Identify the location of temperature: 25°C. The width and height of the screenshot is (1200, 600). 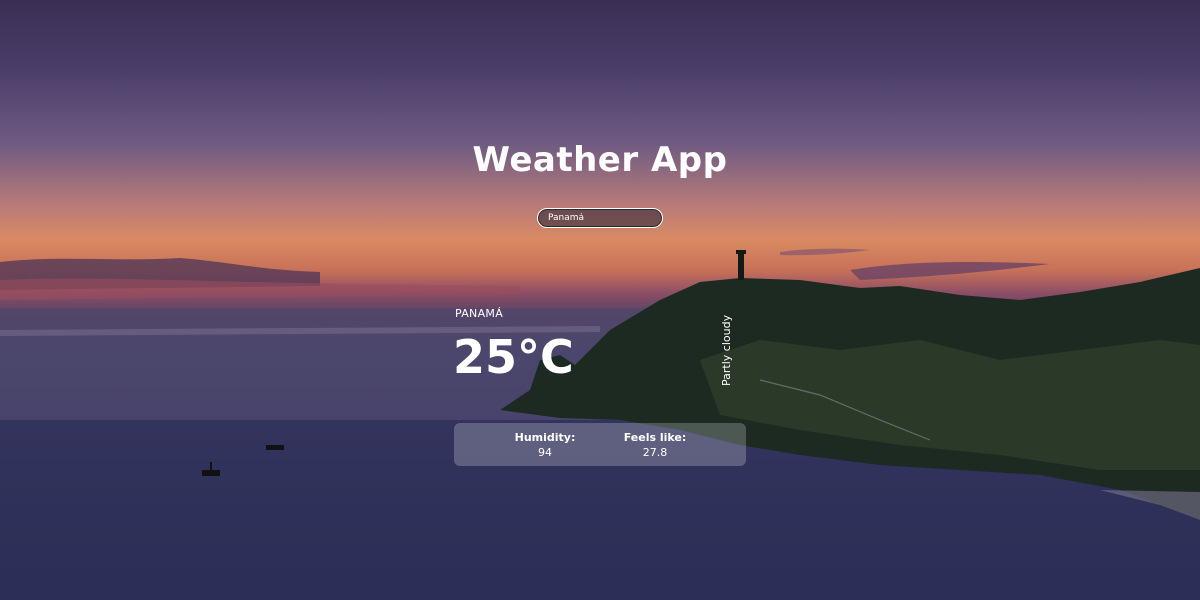
(513, 357).